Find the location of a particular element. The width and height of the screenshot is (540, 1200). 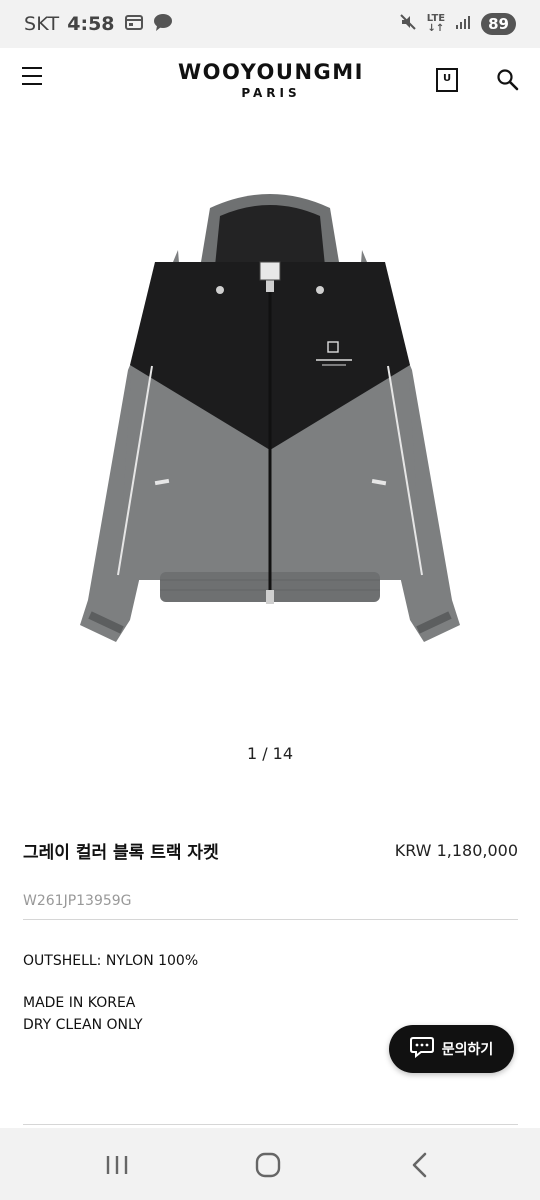

calendar-icon is located at coordinates (133, 24).